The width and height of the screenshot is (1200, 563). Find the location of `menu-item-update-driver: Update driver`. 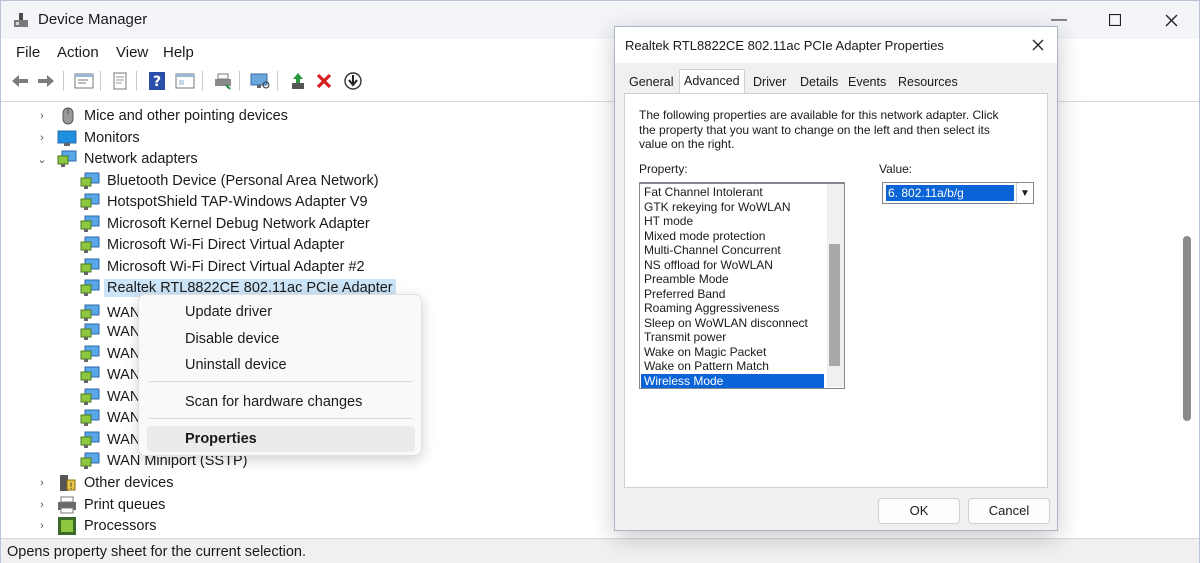

menu-item-update-driver: Update driver is located at coordinates (281, 312).